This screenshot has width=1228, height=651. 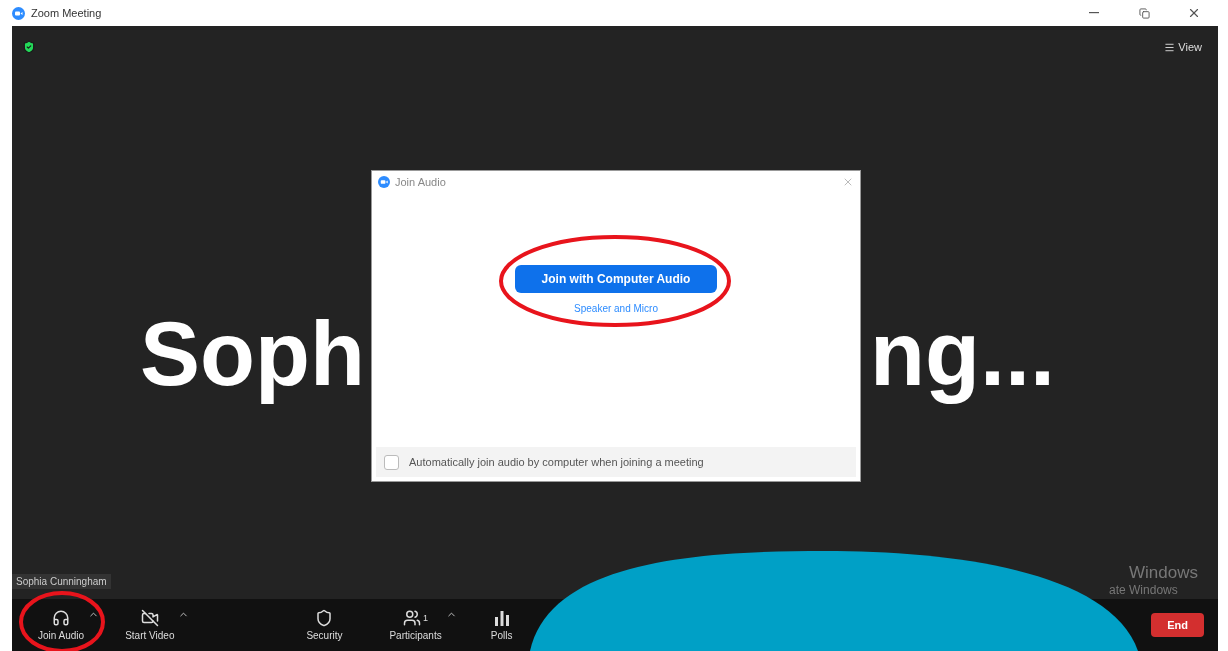 What do you see at coordinates (1177, 625) in the screenshot?
I see `end-meeting-button: End` at bounding box center [1177, 625].